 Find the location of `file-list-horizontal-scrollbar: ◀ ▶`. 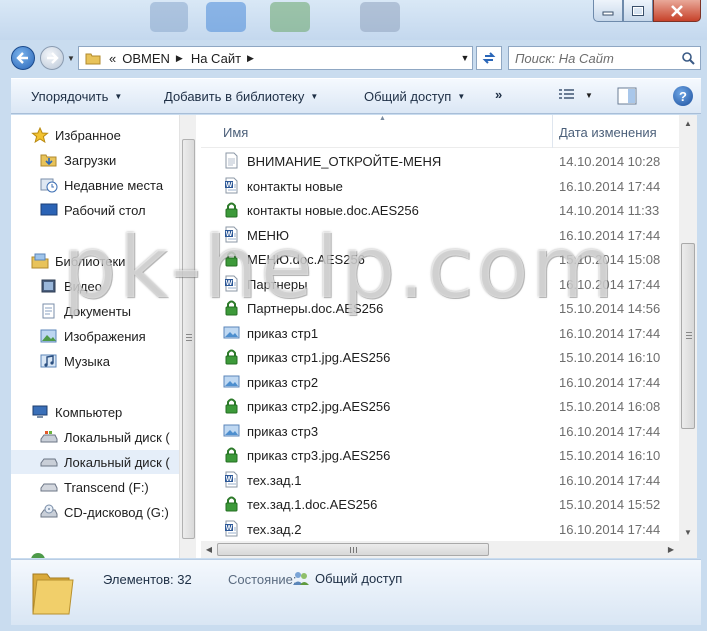

file-list-horizontal-scrollbar: ◀ ▶ is located at coordinates (440, 549).